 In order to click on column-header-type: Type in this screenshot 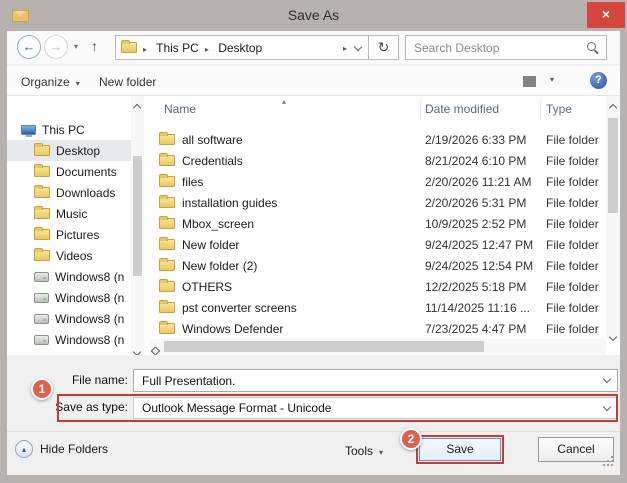, I will do `click(559, 109)`.